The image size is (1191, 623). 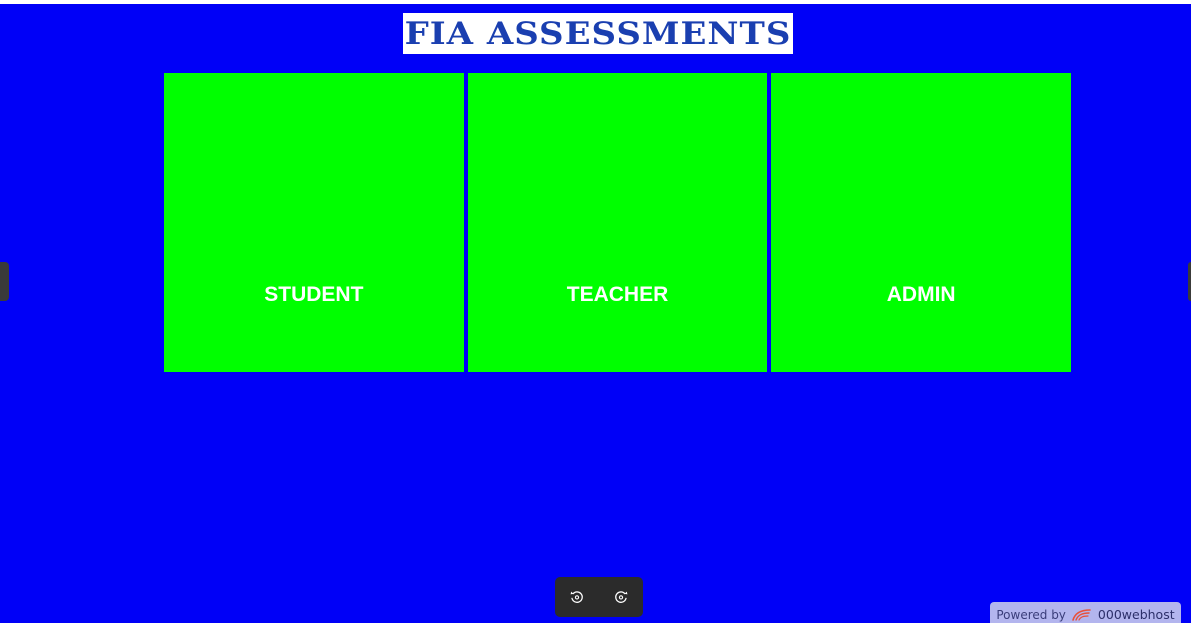 I want to click on student-card-label: STUDENT, so click(x=314, y=294).